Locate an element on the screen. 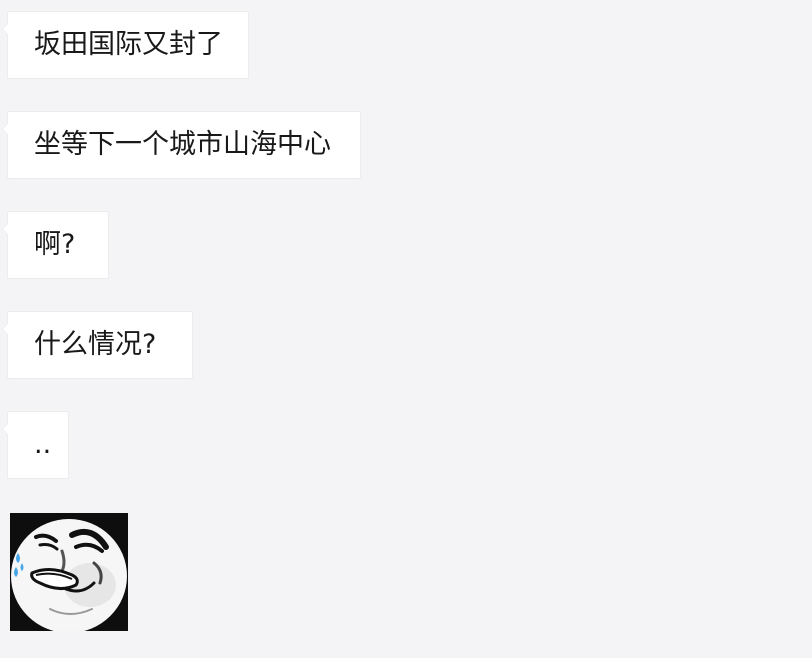  message-text: 啊? is located at coordinates (55, 244).